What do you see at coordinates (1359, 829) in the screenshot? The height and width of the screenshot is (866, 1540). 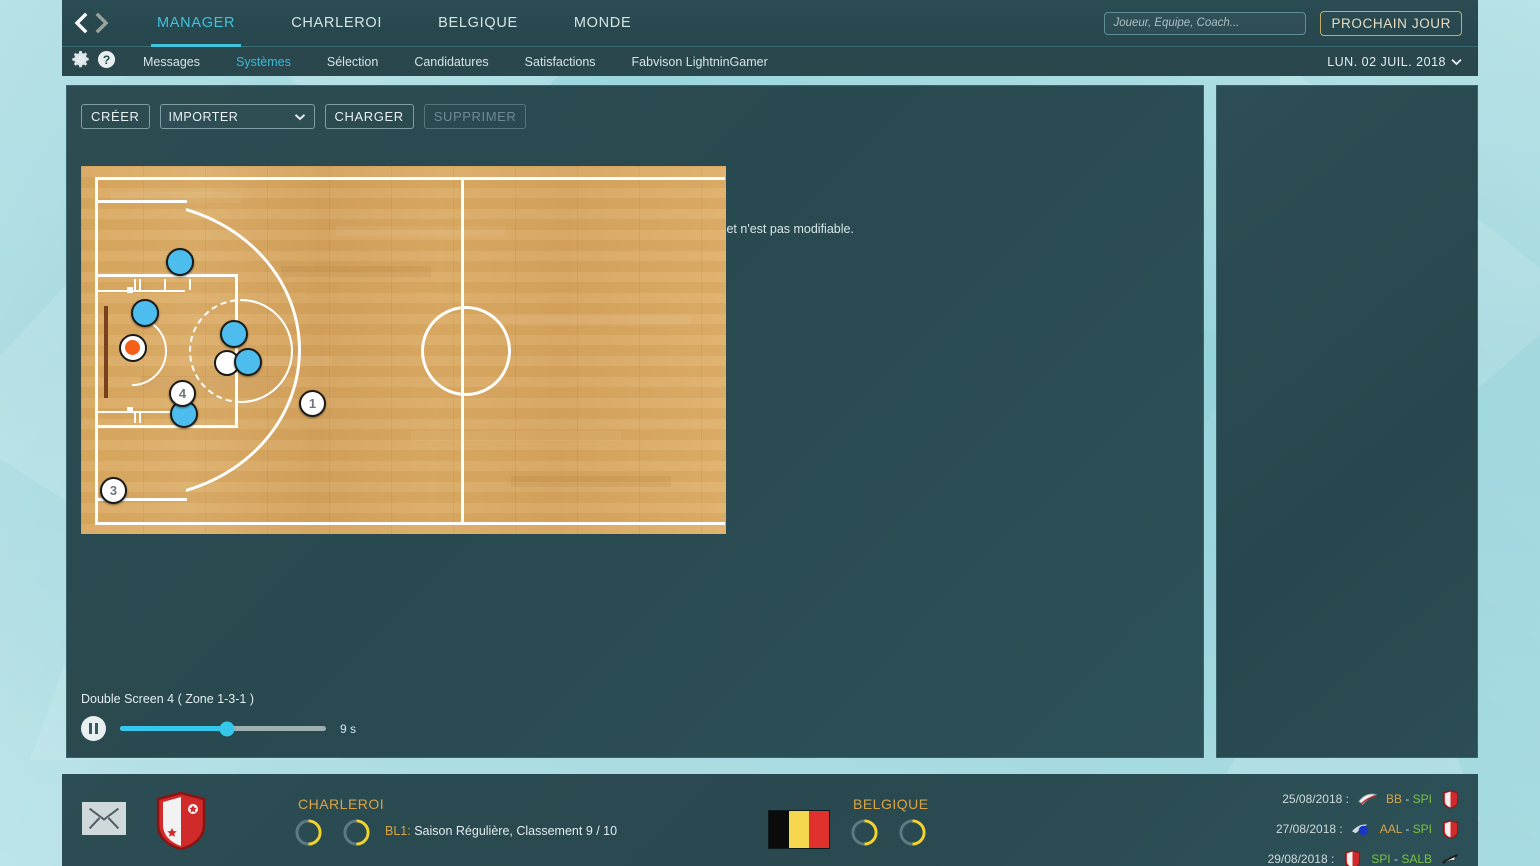 I see `team-logo-aal-icon` at bounding box center [1359, 829].